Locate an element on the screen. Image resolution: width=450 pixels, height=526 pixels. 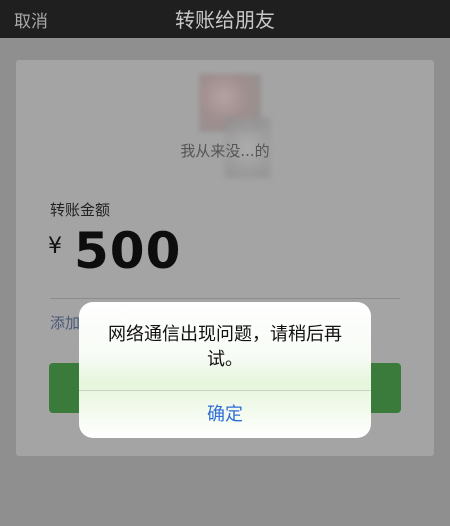
add-note-link: 添加 is located at coordinates (65, 322).